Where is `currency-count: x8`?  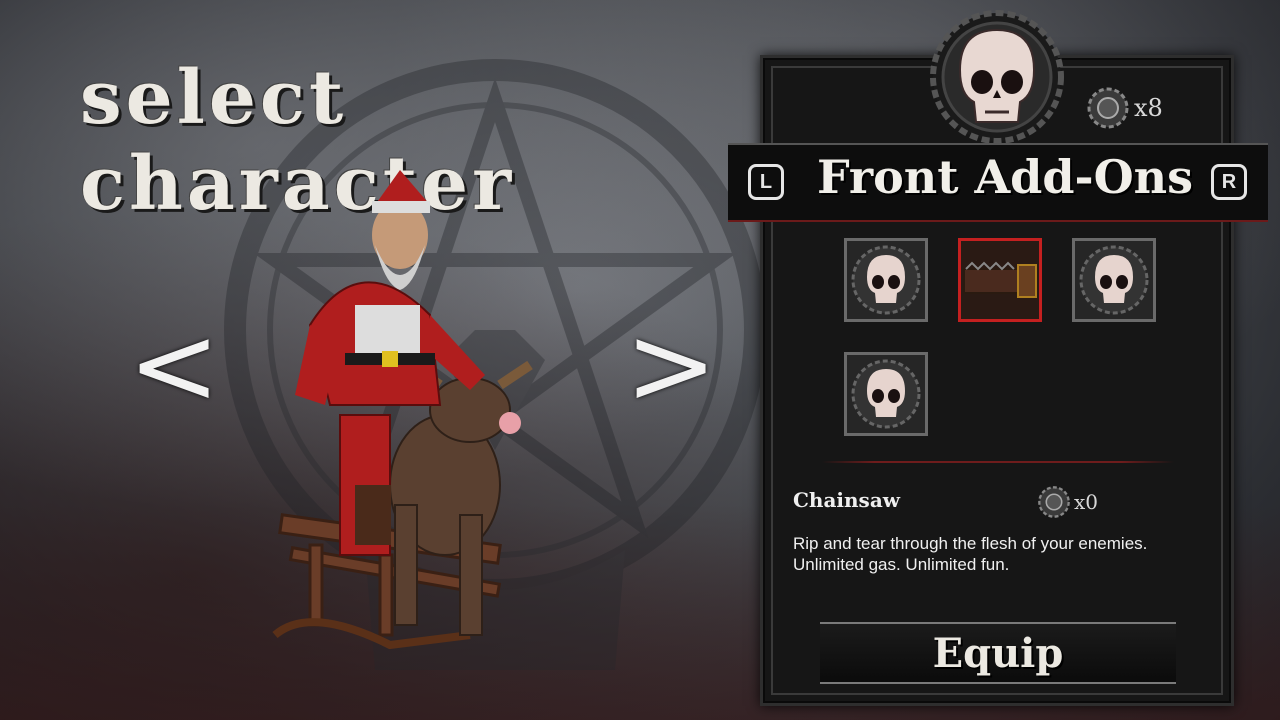
currency-count: x8 is located at coordinates (1148, 108).